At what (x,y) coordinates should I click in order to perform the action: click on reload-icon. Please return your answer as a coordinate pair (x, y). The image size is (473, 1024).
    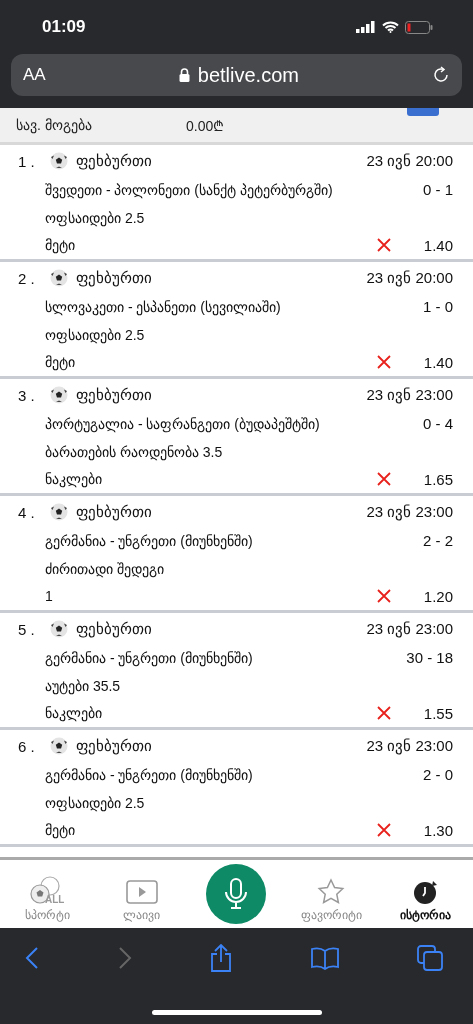
    Looking at the image, I should click on (441, 75).